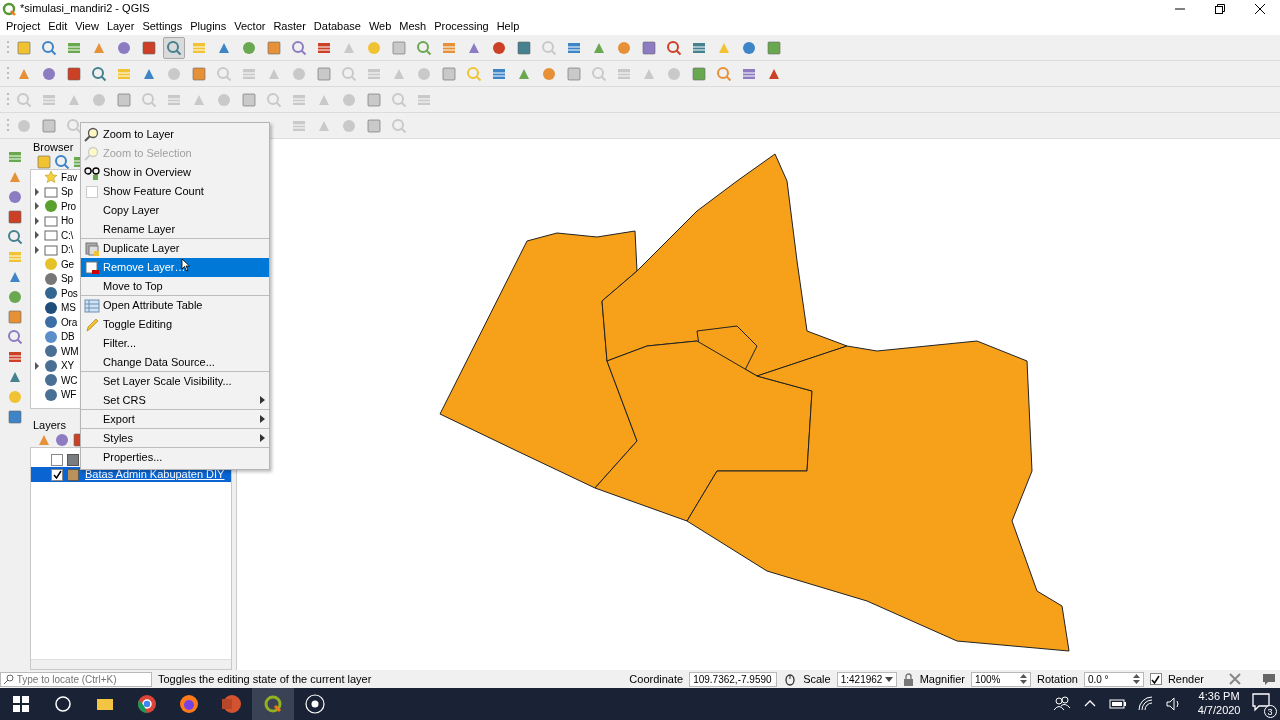 The width and height of the screenshot is (1280, 720). Describe the element at coordinates (23, 26) in the screenshot. I see `menu-item: Project` at that location.